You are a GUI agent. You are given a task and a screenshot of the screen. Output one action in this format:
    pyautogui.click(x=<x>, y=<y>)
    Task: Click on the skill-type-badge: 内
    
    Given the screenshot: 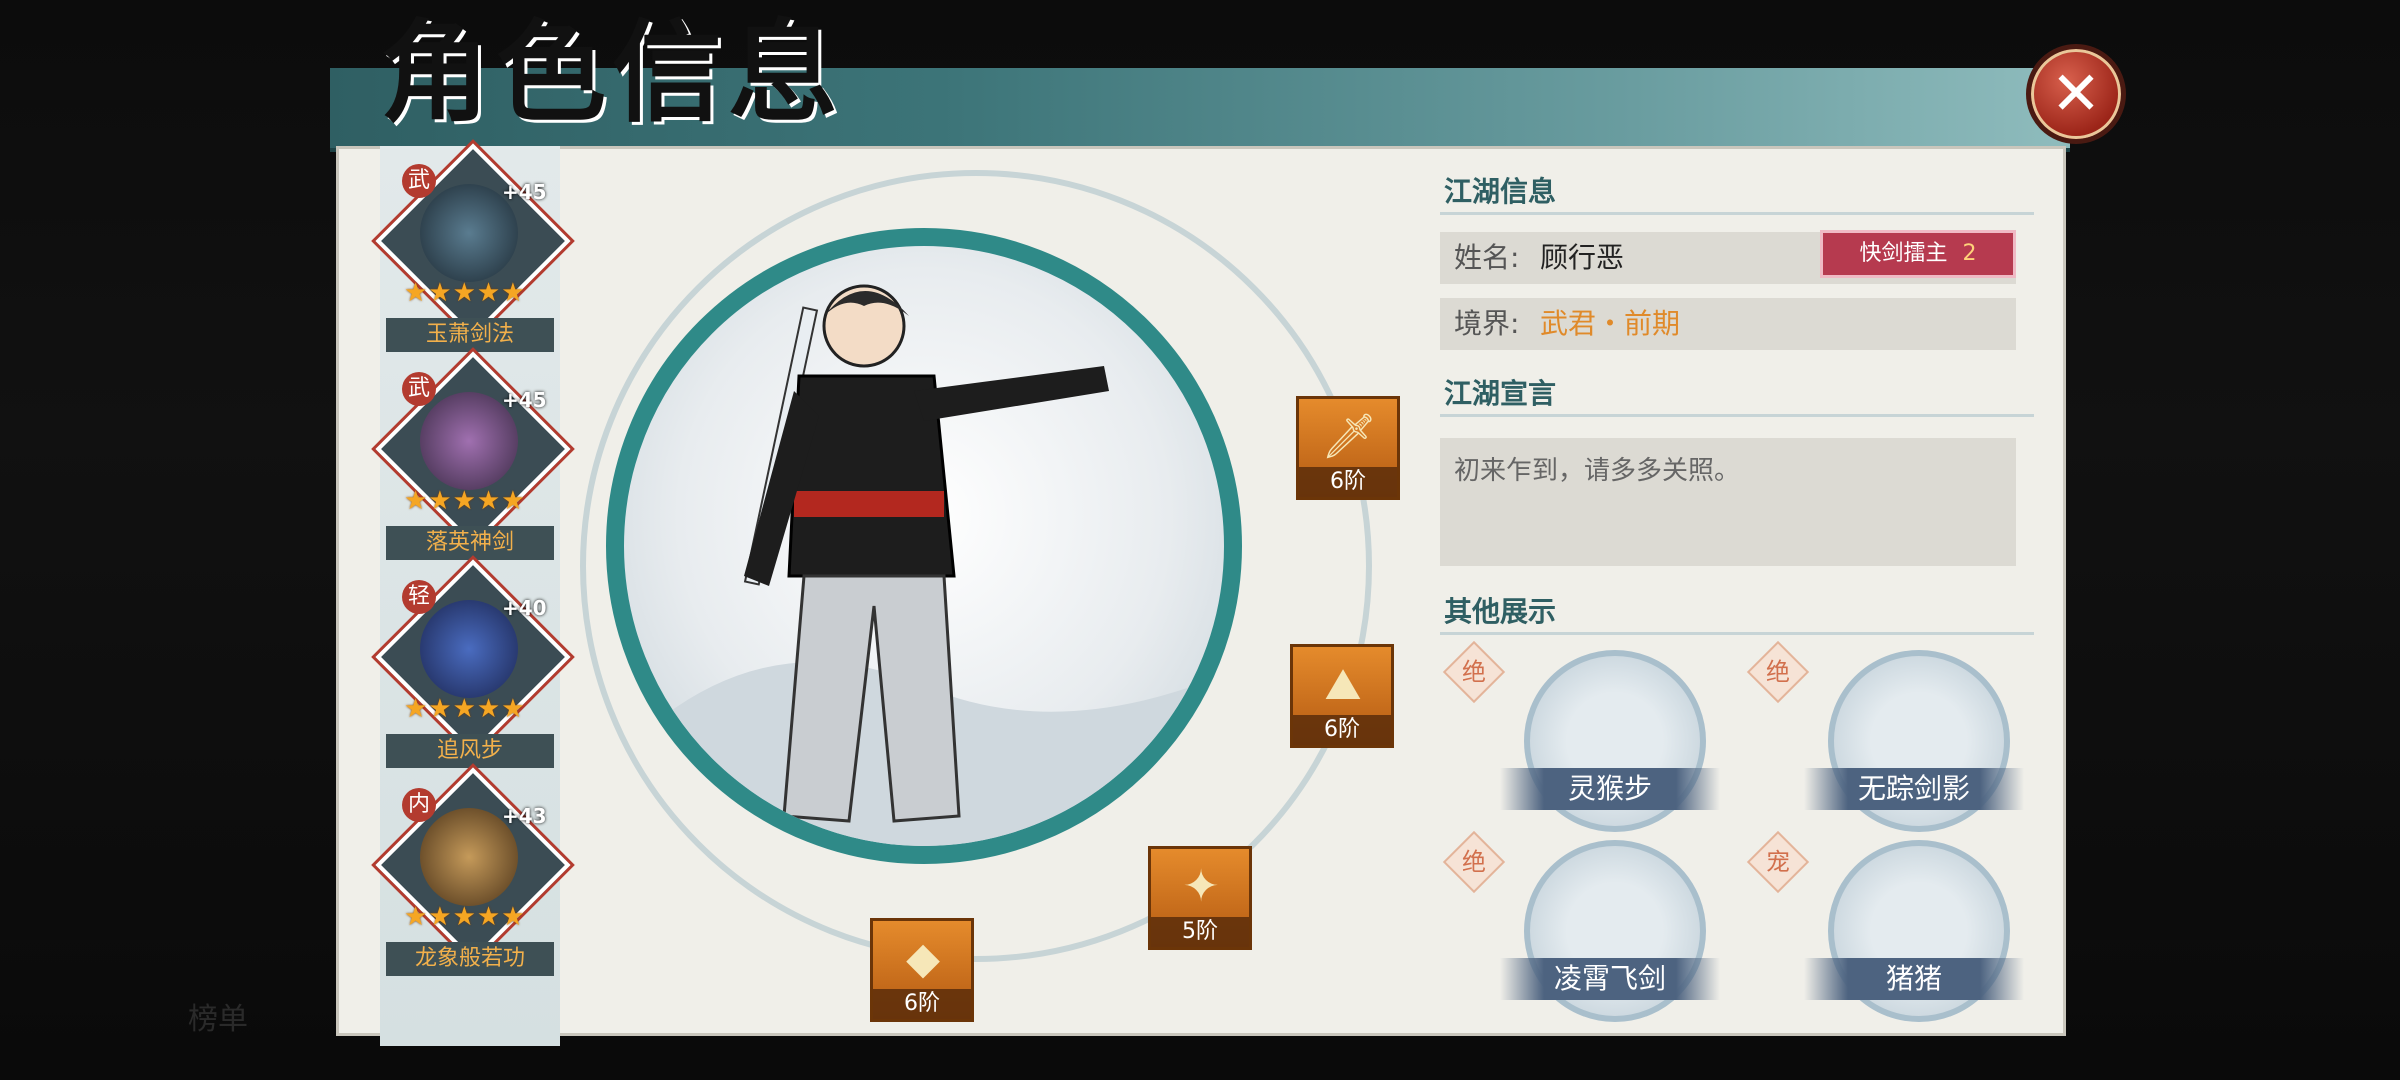 What is the action you would take?
    pyautogui.click(x=419, y=805)
    